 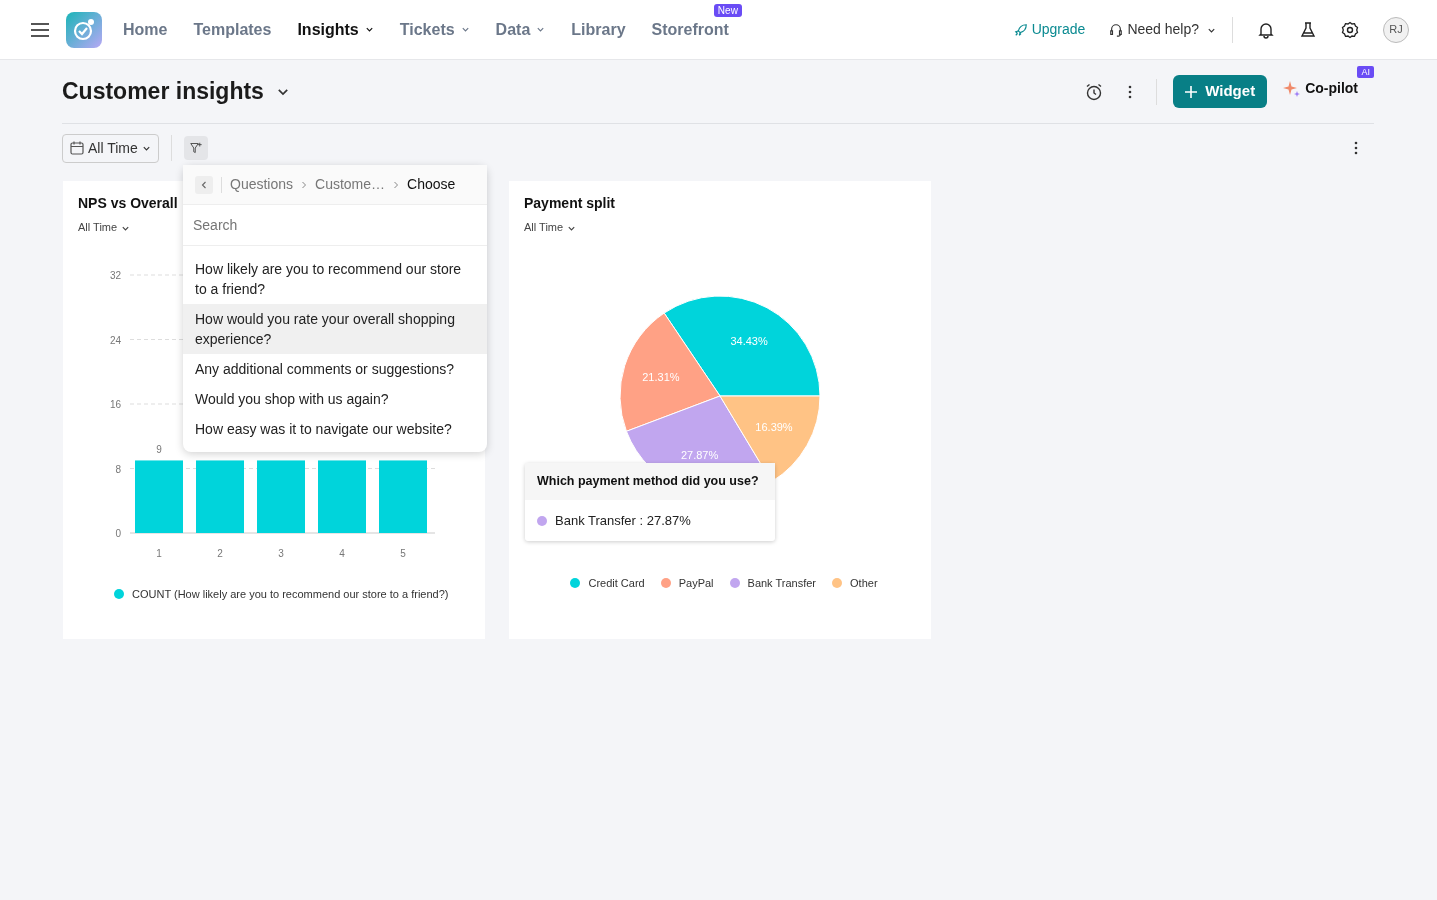 What do you see at coordinates (335, 225) in the screenshot?
I see `search-field: Search` at bounding box center [335, 225].